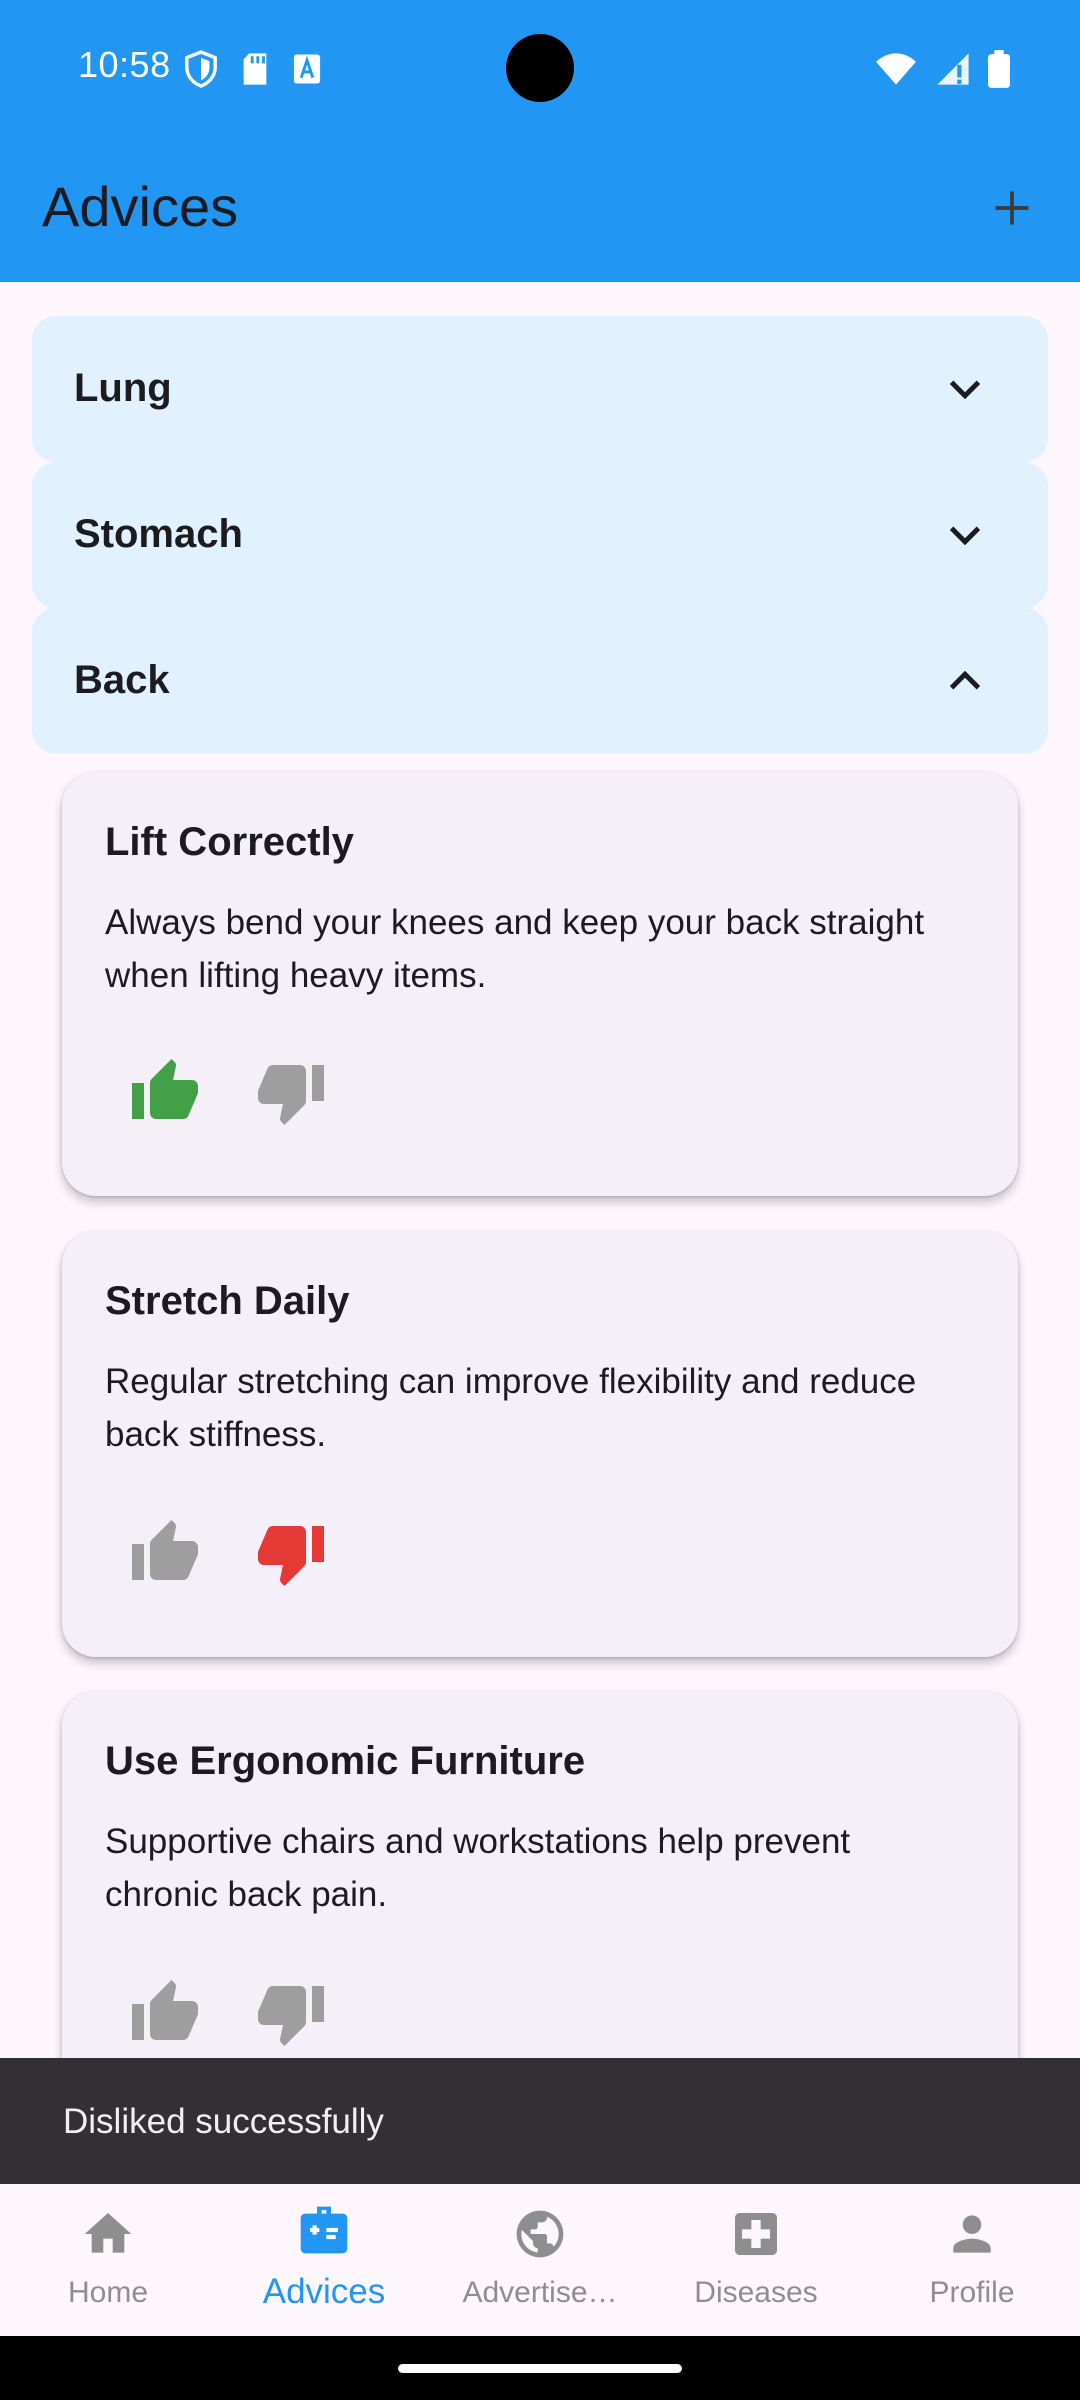 This screenshot has width=1080, height=2400. What do you see at coordinates (756, 2234) in the screenshot?
I see `medical-cross-icon` at bounding box center [756, 2234].